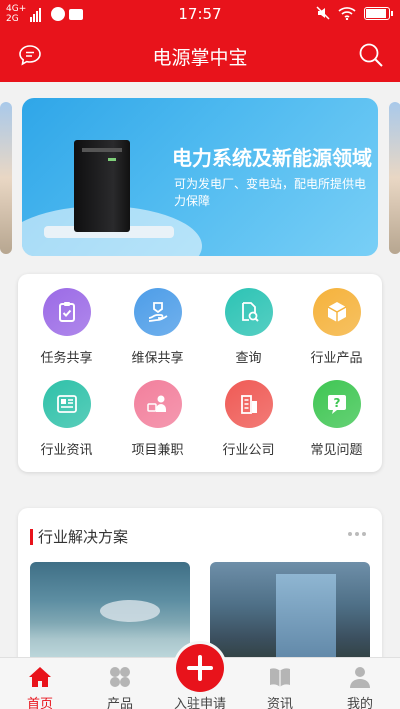  What do you see at coordinates (6, 178) in the screenshot?
I see `prev-banner-peek` at bounding box center [6, 178].